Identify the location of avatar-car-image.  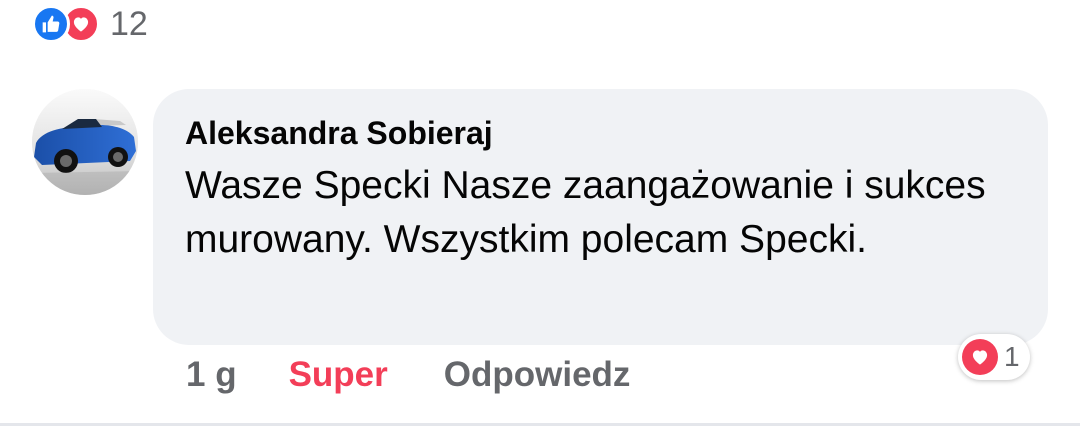
(85, 142).